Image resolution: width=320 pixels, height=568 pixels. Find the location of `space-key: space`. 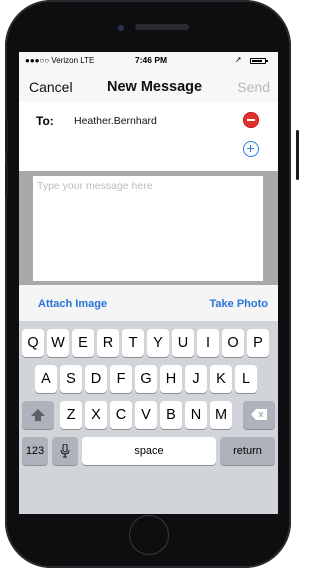

space-key: space is located at coordinates (149, 451).